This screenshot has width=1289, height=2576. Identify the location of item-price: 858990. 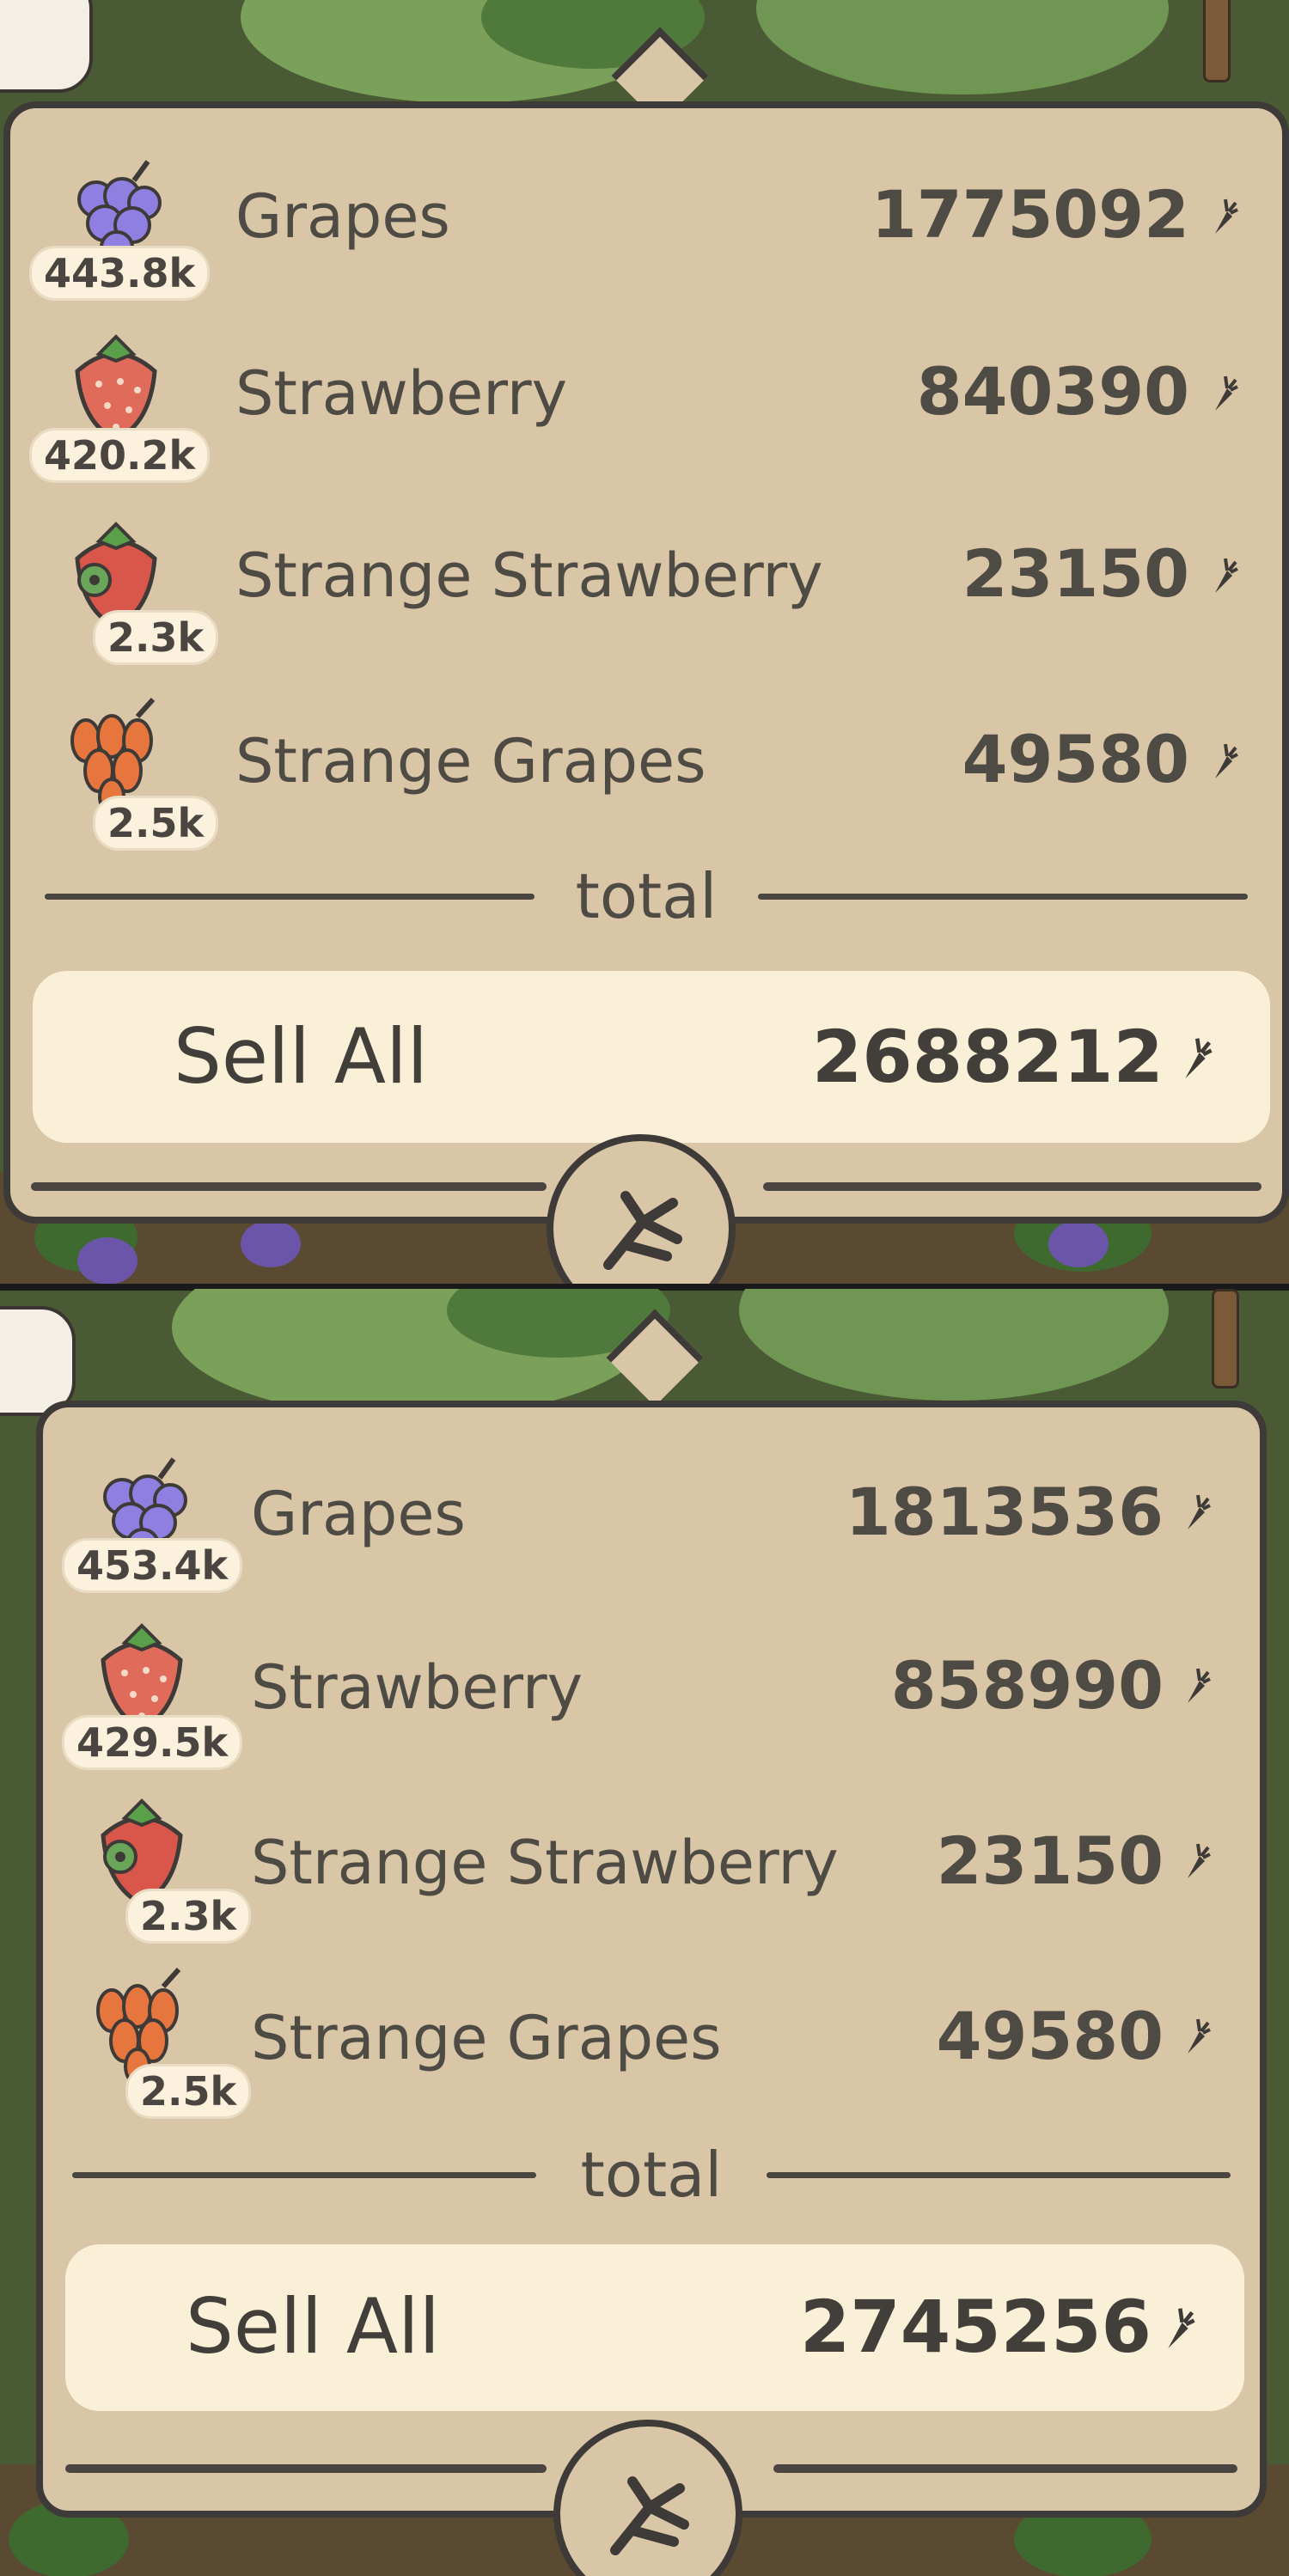
(1027, 1685).